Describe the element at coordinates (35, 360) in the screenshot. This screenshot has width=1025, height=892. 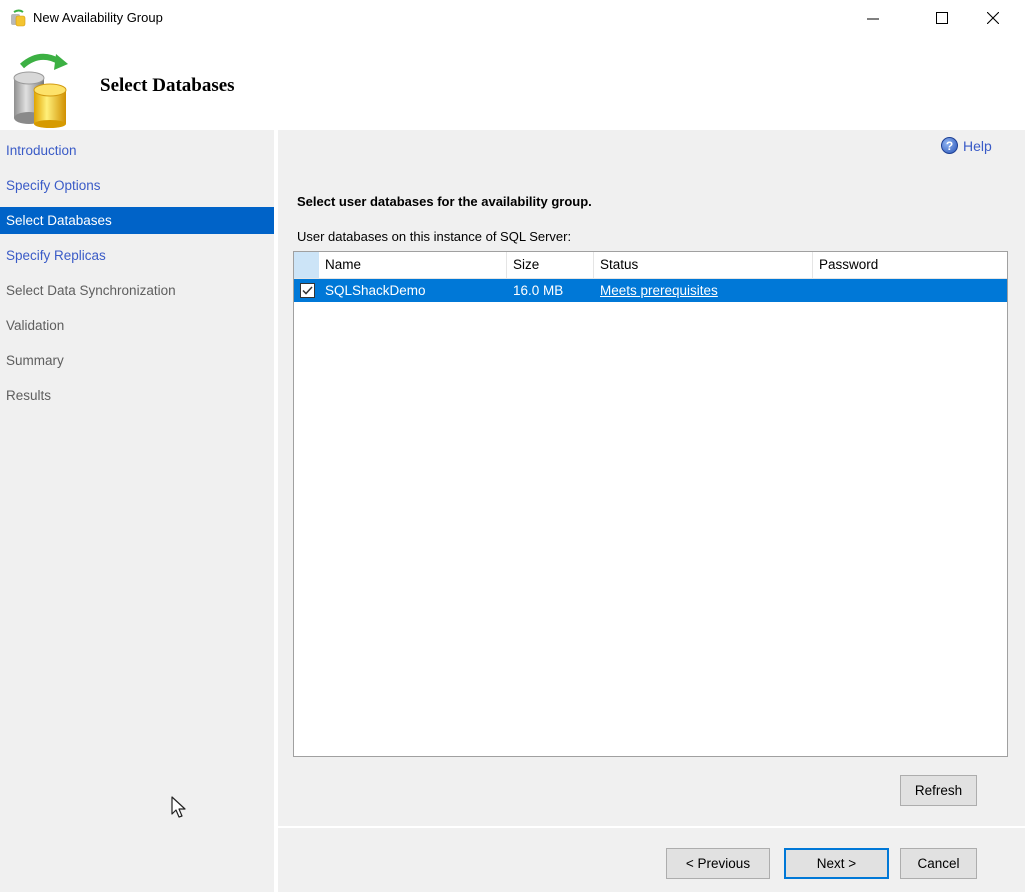
I see `nav-step-summary: Summary` at that location.